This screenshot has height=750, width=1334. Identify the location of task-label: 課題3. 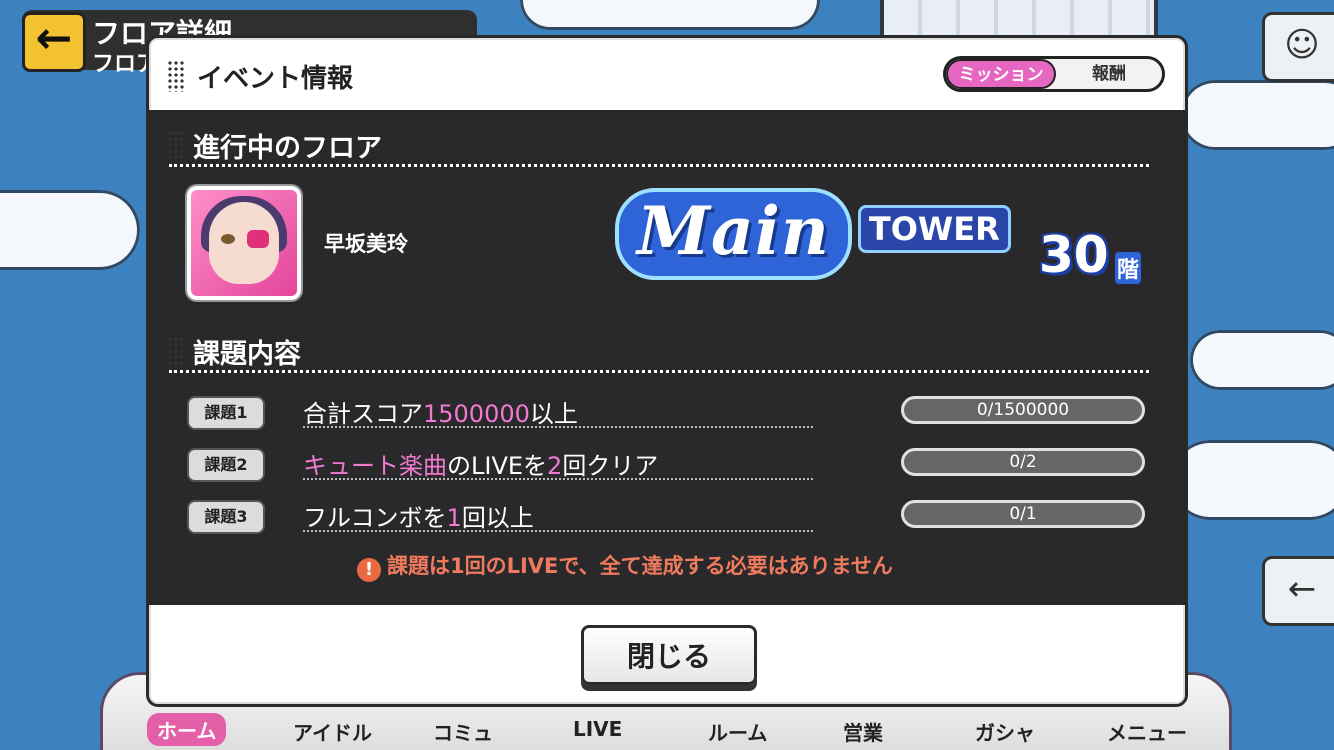
(226, 517).